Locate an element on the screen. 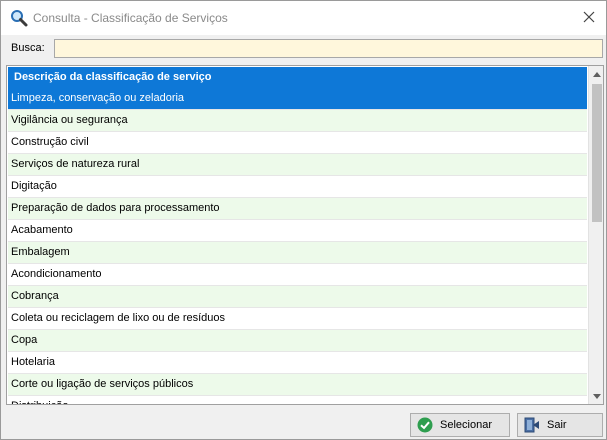 The width and height of the screenshot is (607, 440). scroll-up-icon is located at coordinates (596, 74).